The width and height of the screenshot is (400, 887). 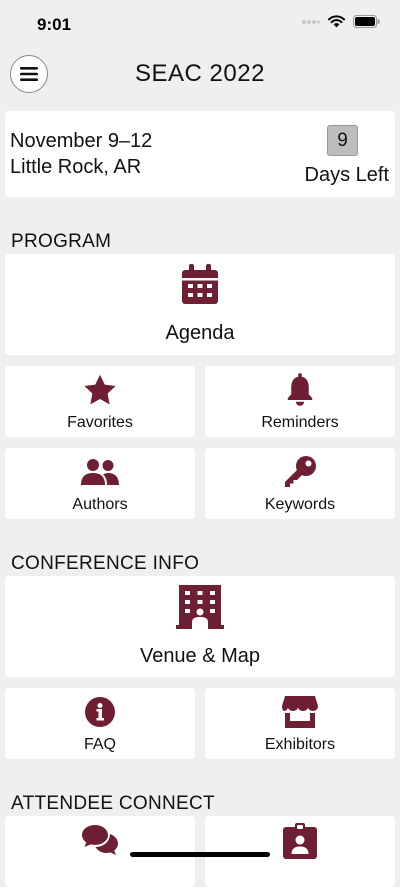 I want to click on faq-tile: FAQ, so click(x=100, y=723).